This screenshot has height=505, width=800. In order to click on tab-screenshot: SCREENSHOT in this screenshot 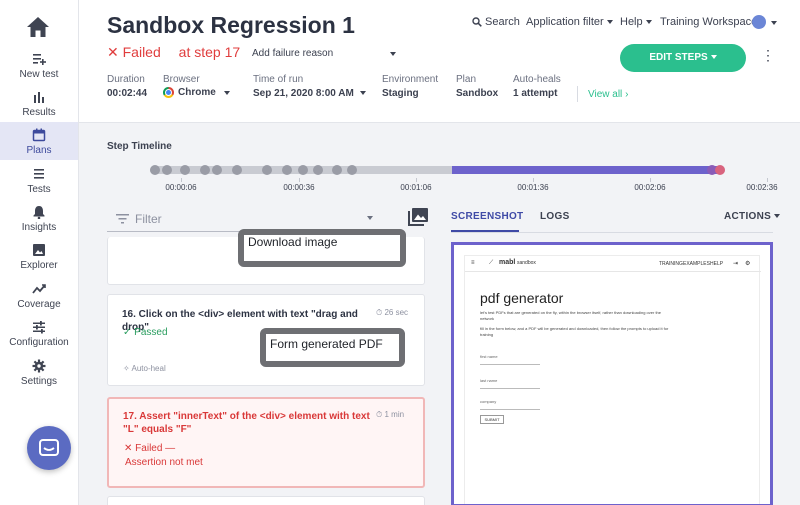, I will do `click(487, 216)`.